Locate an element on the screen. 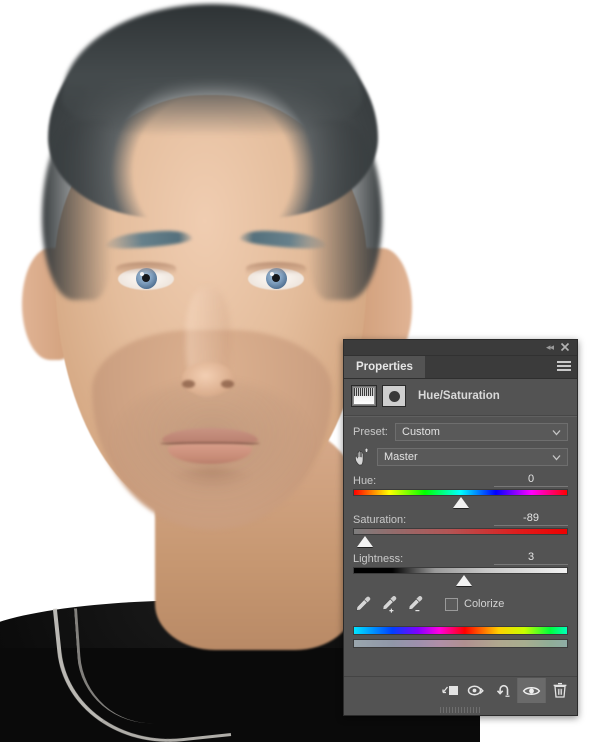 The width and height of the screenshot is (600, 742). view-previous-state-button is located at coordinates (476, 690).